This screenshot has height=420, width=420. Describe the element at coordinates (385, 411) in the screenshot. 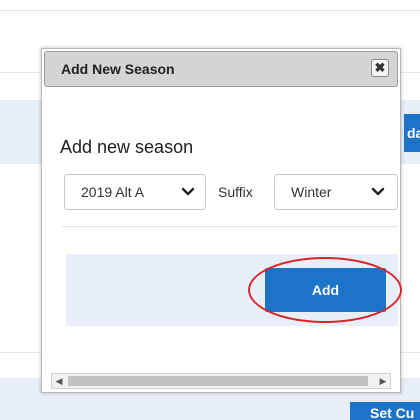

I see `set-current-button: Set Cu` at that location.